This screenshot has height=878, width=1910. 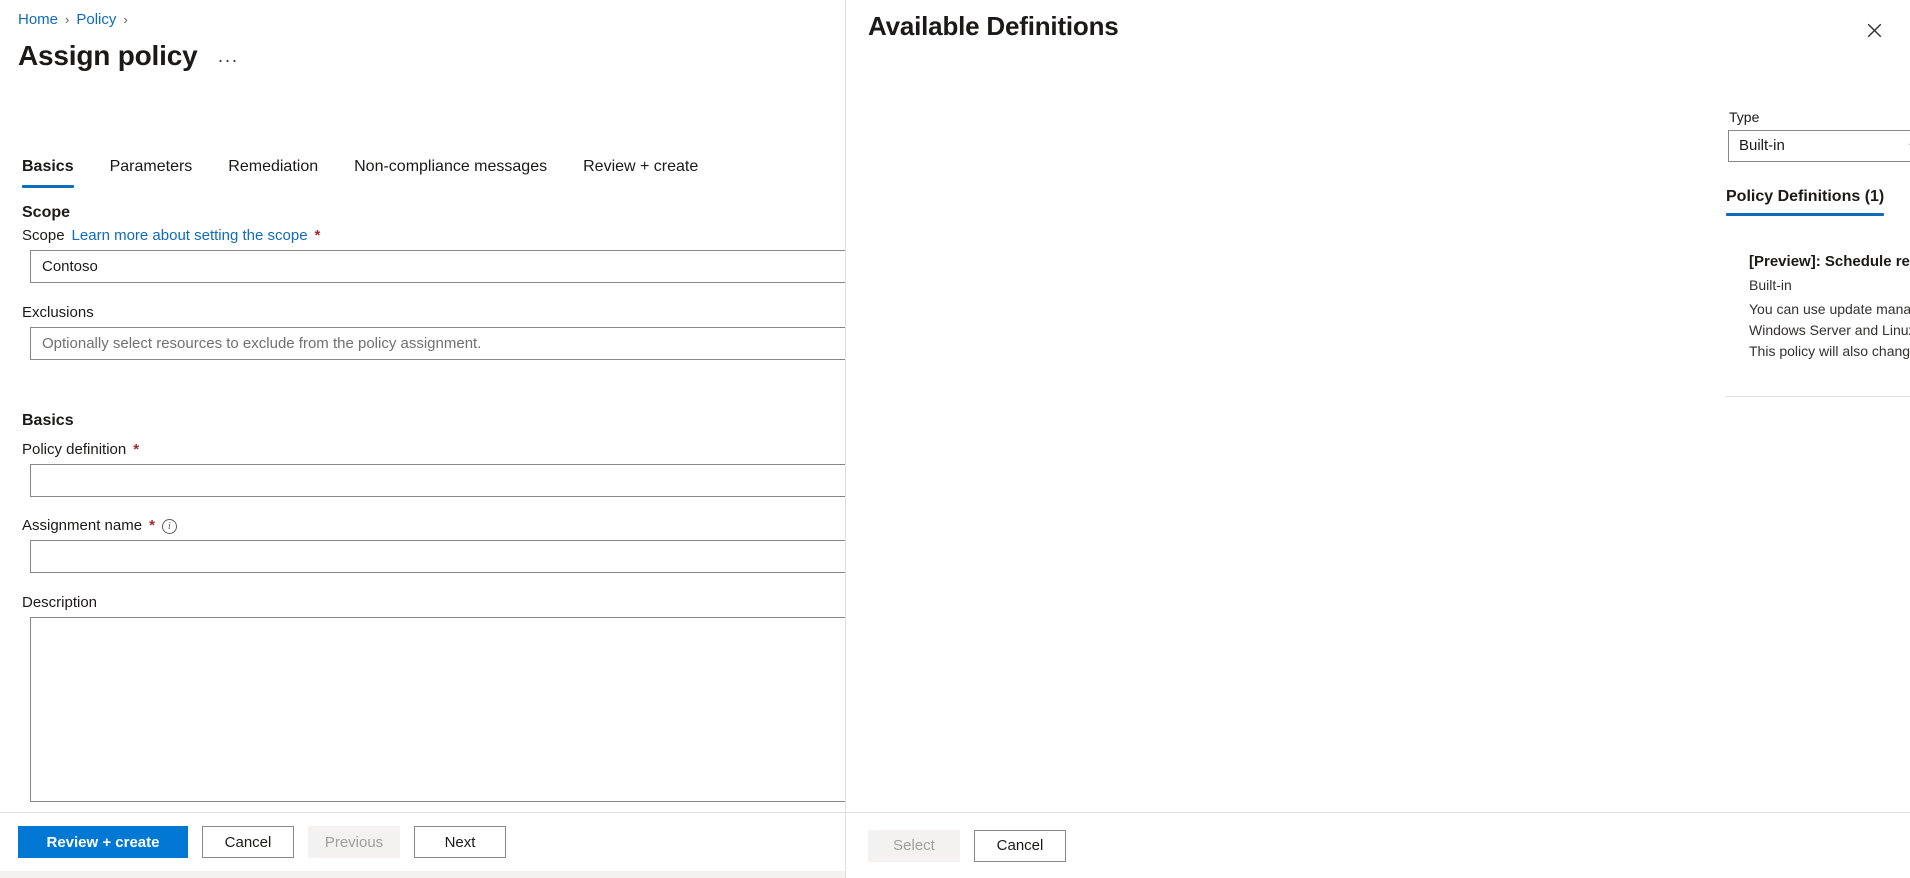 I want to click on result-divider, so click(x=1818, y=396).